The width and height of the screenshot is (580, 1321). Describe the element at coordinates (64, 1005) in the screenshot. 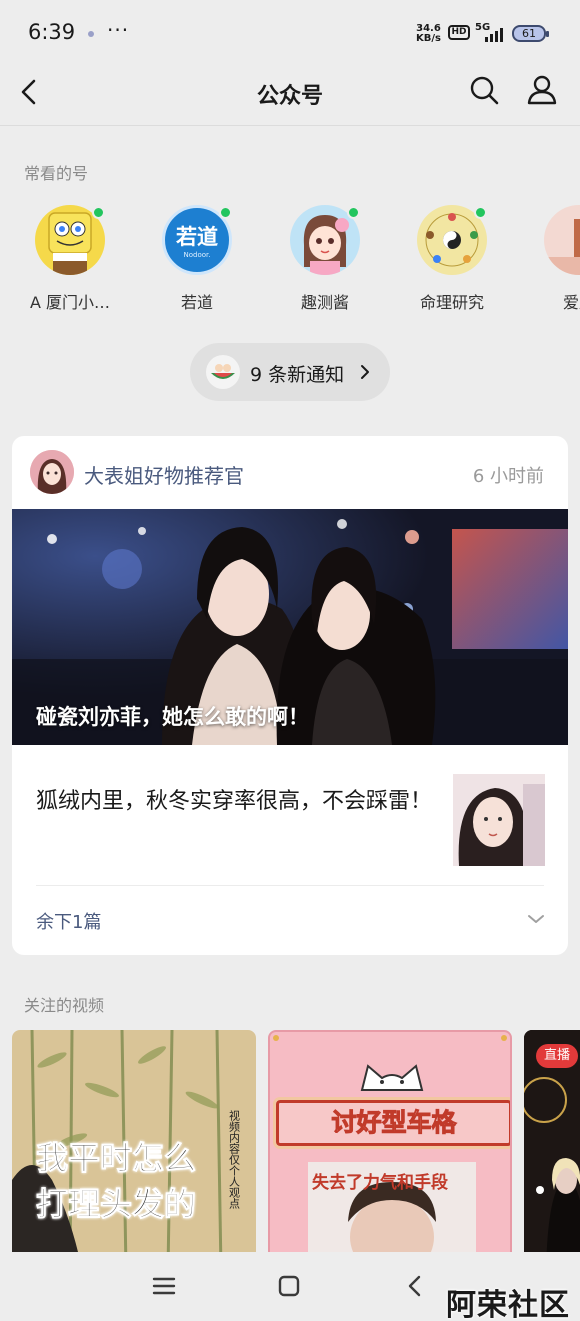

I see `followed-videos-label: 关注的视频` at that location.